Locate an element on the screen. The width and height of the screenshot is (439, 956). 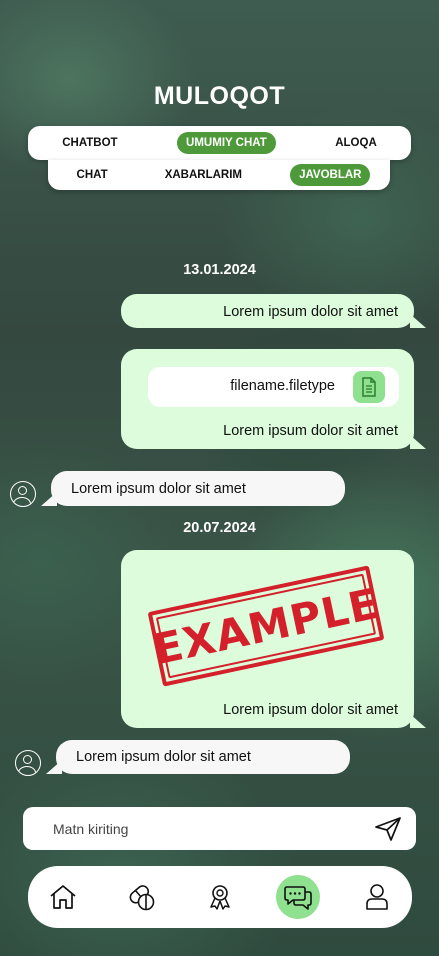
tab-xabarlarim: XABARLARIM is located at coordinates (203, 175).